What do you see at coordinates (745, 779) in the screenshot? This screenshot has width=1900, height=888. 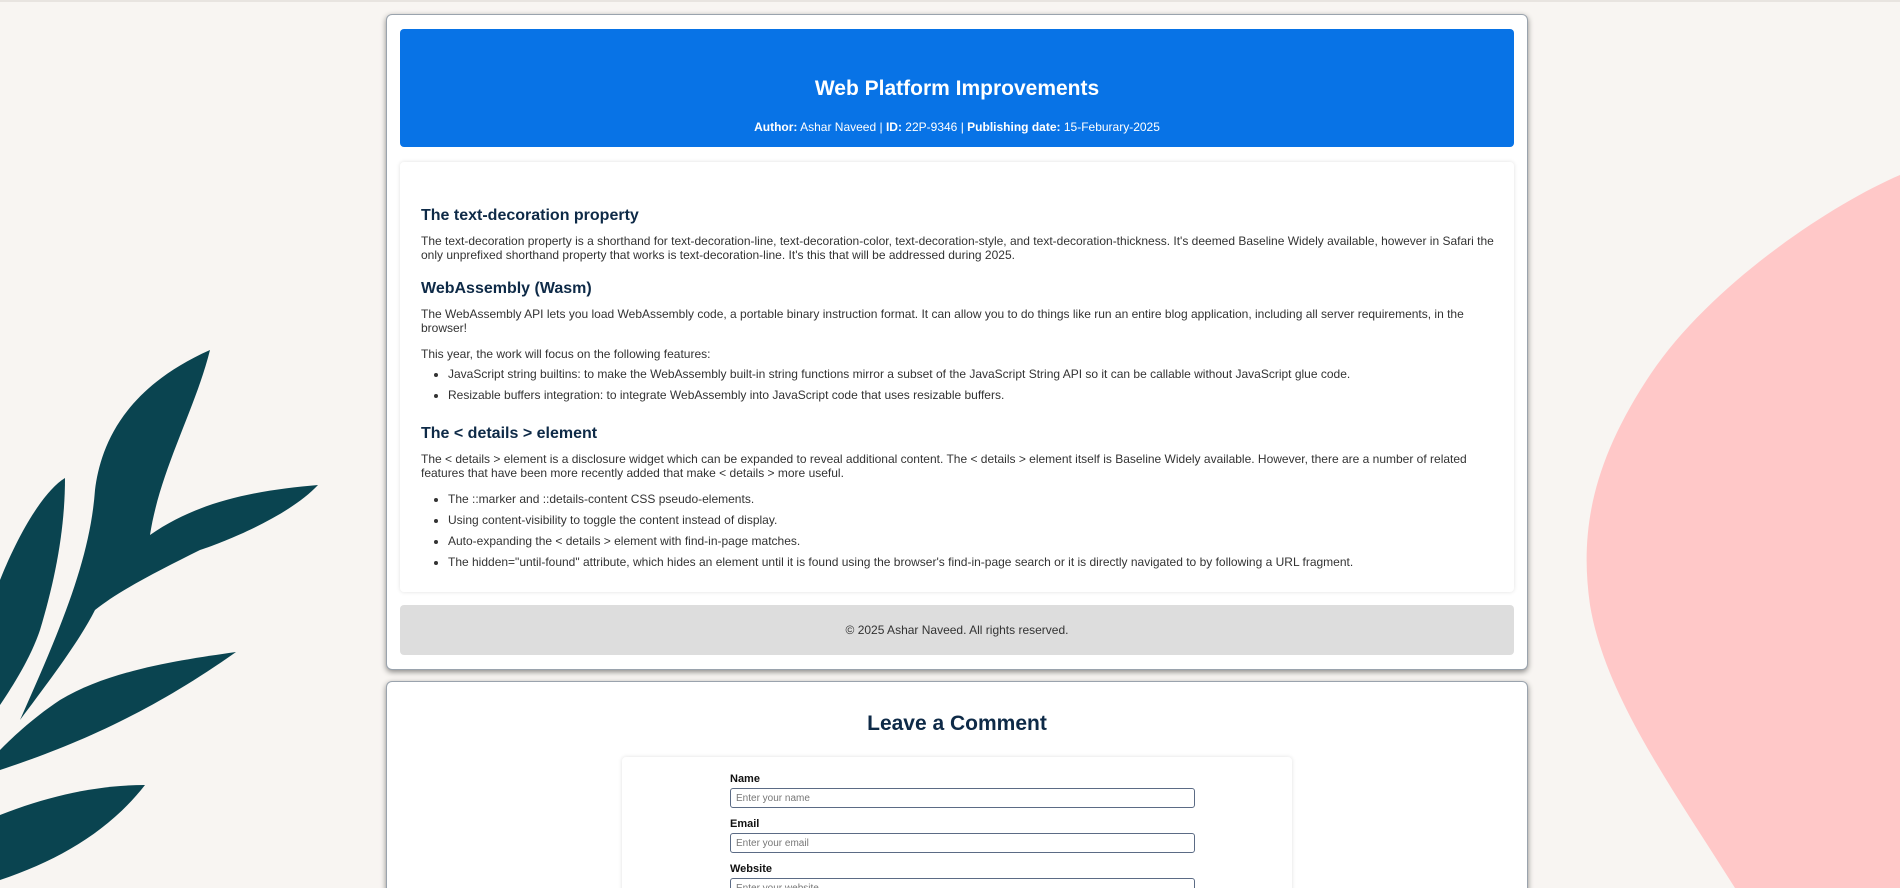 I see `name-label: Name` at bounding box center [745, 779].